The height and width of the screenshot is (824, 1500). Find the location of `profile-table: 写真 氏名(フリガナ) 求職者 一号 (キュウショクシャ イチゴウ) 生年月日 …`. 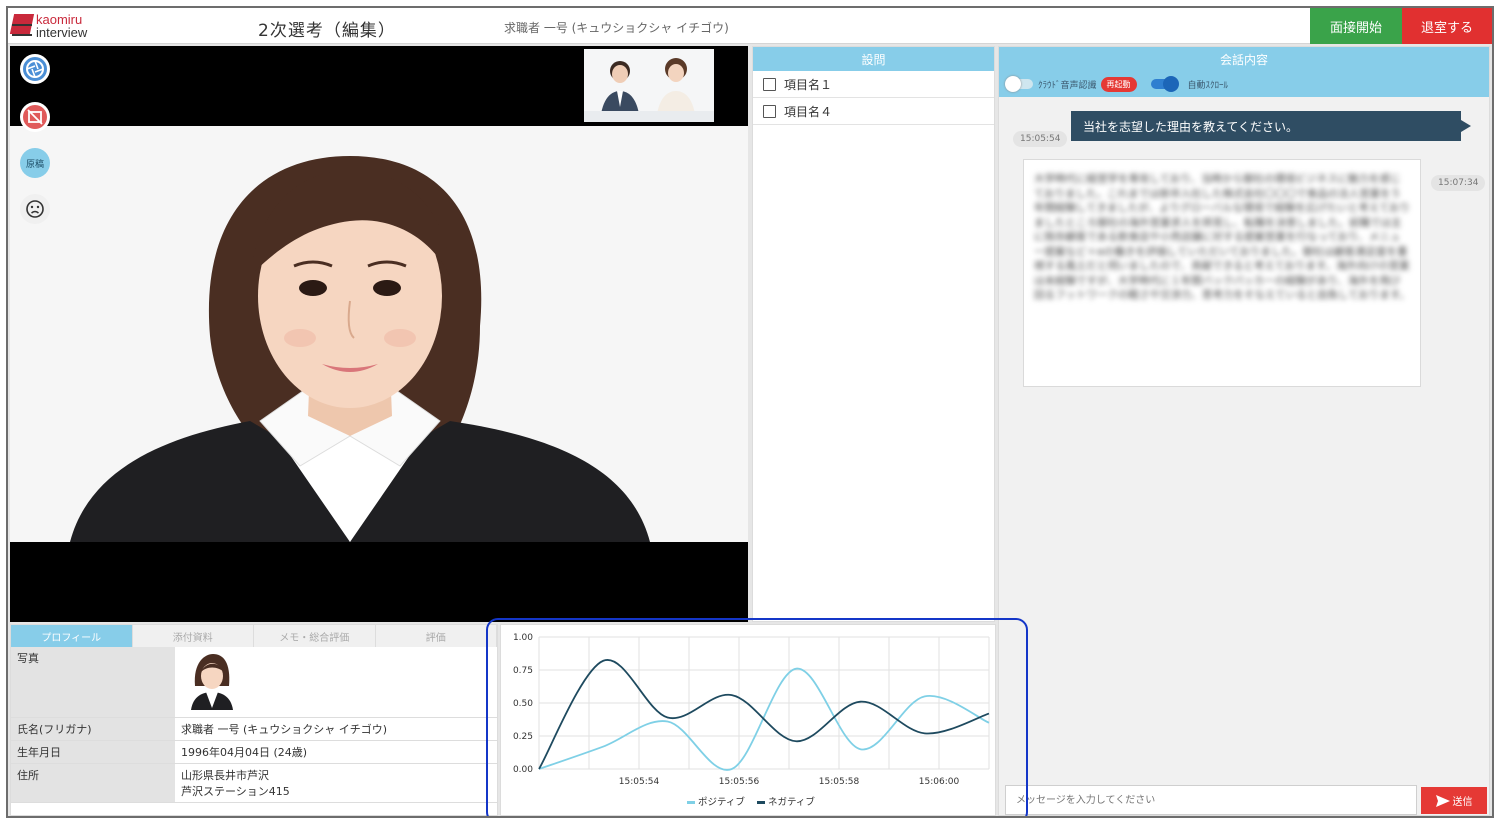

profile-table: 写真 氏名(フリガナ) 求職者 一号 (キュウショクシャ イチゴウ) 生年月日 … is located at coordinates (254, 725).